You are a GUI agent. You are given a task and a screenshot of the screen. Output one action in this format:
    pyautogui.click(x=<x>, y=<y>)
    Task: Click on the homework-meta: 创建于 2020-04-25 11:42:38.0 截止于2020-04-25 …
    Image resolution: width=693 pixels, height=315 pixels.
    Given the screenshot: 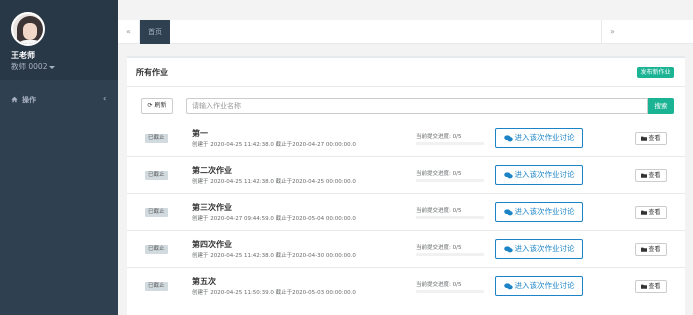 What is the action you would take?
    pyautogui.click(x=274, y=182)
    